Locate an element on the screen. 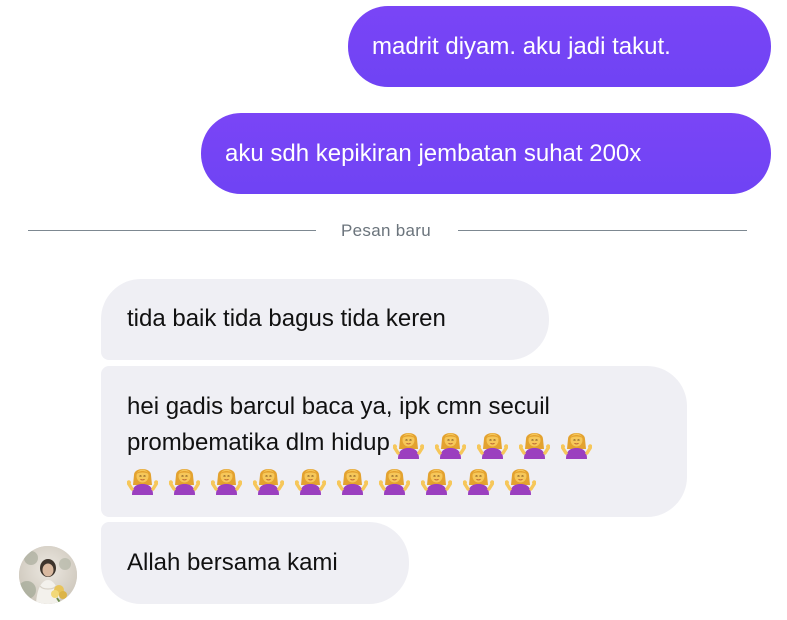  message-text: prombematika dlm hidup is located at coordinates (258, 442).